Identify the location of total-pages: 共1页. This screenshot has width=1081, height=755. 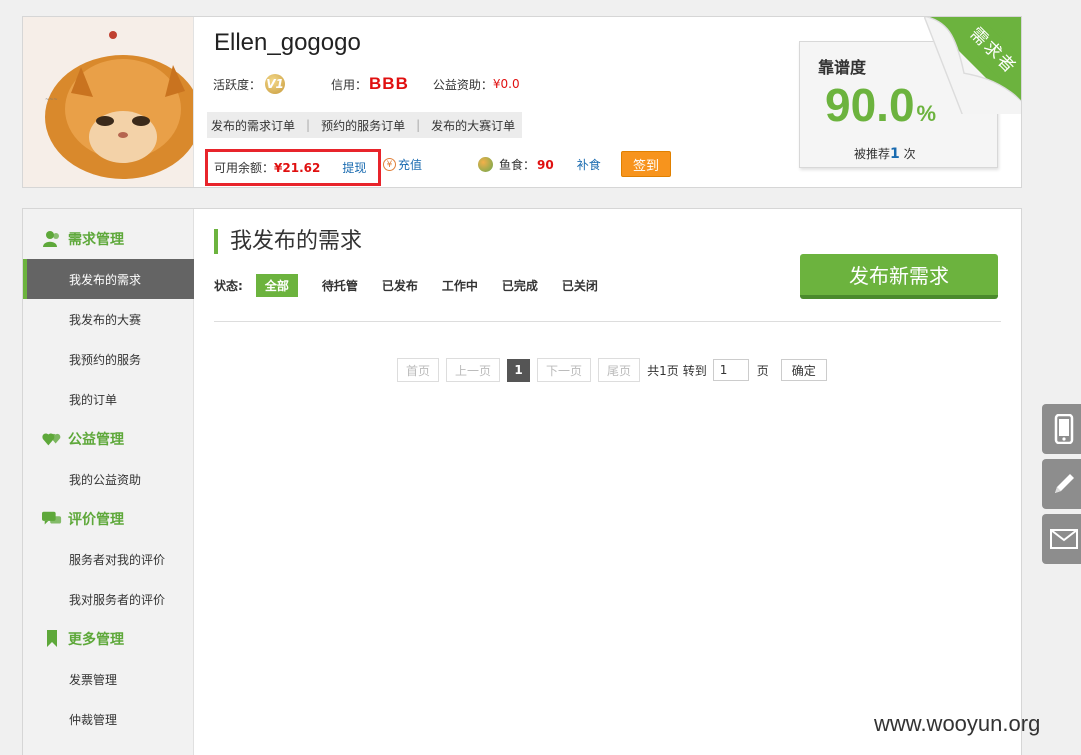
(663, 370).